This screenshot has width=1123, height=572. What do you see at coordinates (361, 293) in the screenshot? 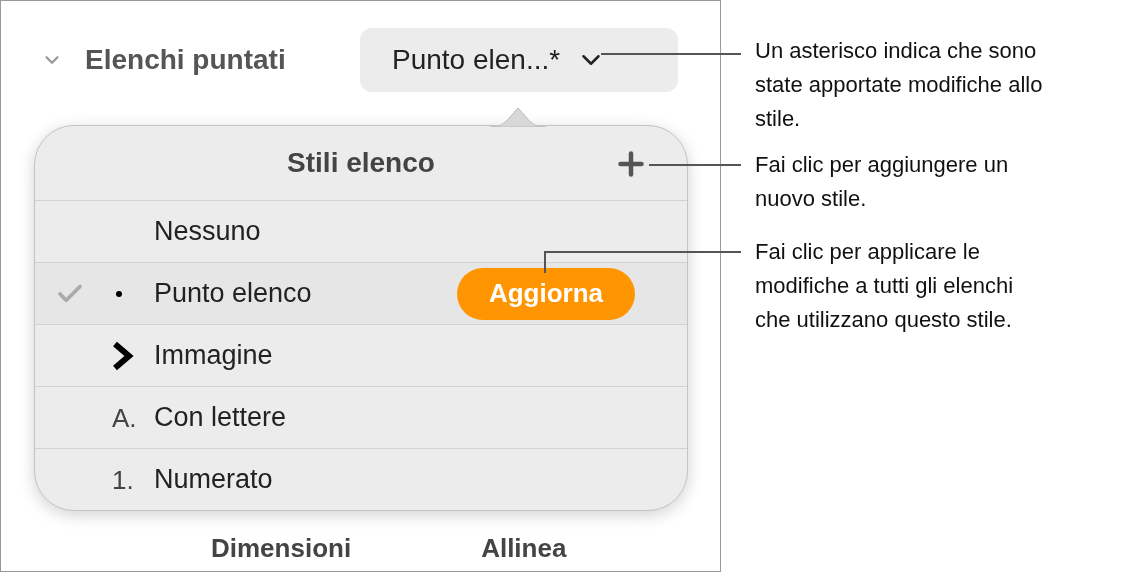
I see `list-style-row: Punto elenco Aggiorna` at bounding box center [361, 293].